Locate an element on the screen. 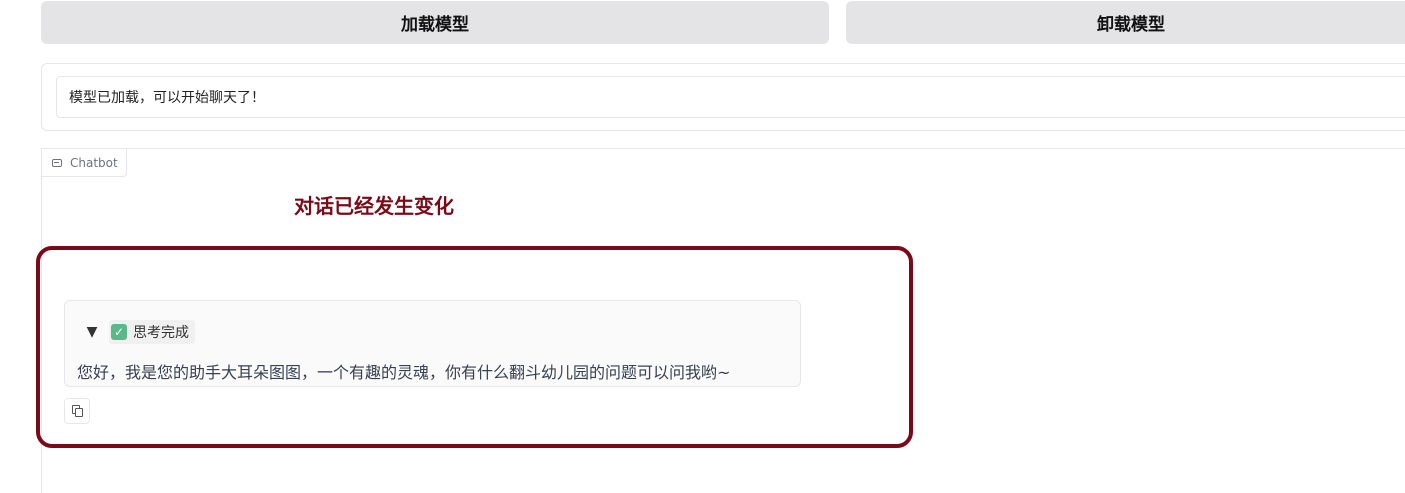 The width and height of the screenshot is (1405, 493). triangle-down-icon: ▼ is located at coordinates (92, 332).